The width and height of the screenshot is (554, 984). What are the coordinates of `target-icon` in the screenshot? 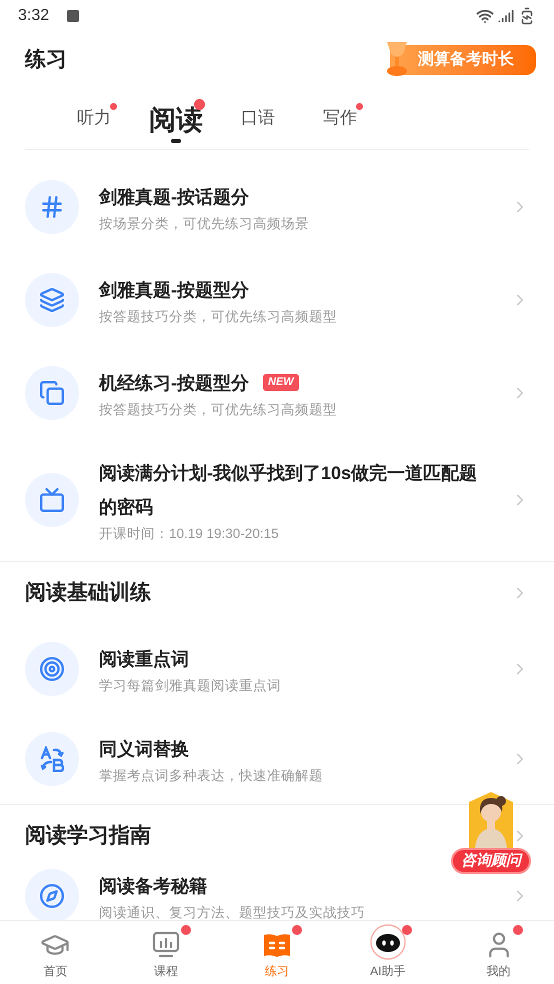 It's located at (52, 669).